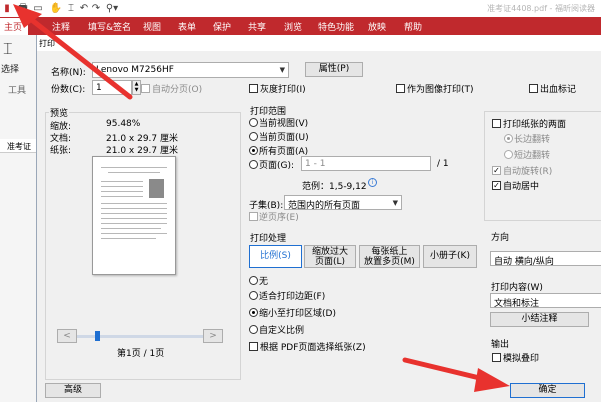 The height and width of the screenshot is (402, 601). I want to click on ok-button: 确定, so click(547, 390).